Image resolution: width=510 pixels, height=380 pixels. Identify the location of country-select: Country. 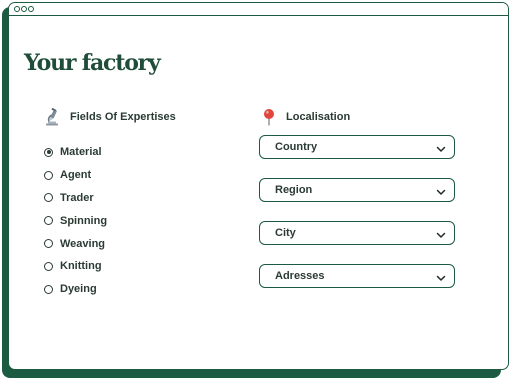
(357, 147).